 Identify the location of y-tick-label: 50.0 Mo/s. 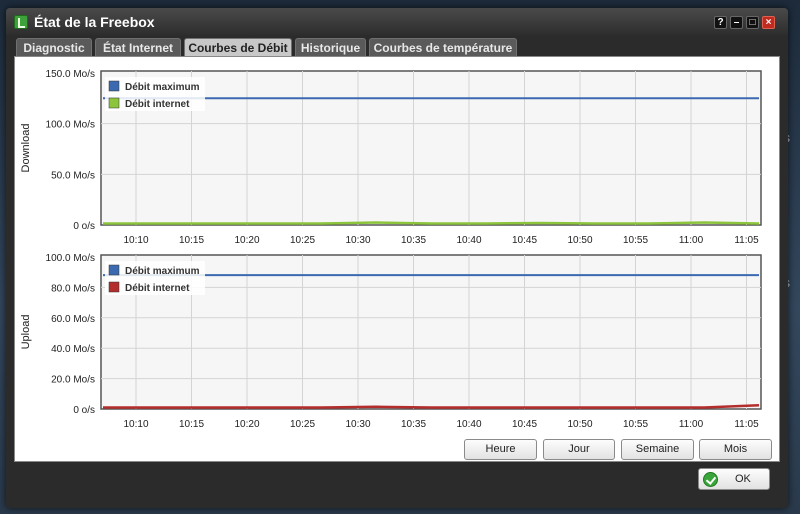
(73, 175).